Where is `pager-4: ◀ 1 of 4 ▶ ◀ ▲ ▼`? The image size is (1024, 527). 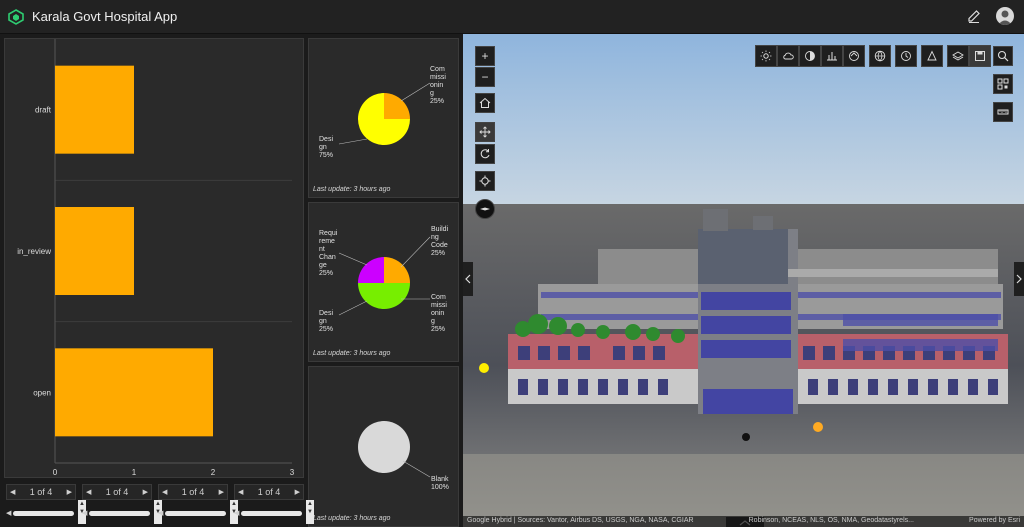
pager-4: ◀ 1 of 4 ▶ ◀ ▲ ▼ is located at coordinates (274, 504).